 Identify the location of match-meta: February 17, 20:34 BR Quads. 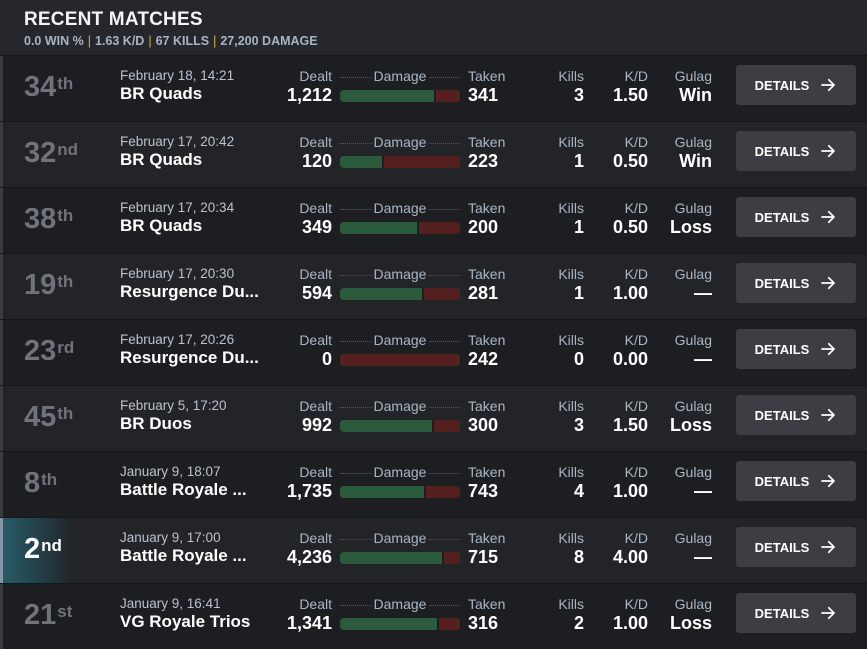
(195, 218).